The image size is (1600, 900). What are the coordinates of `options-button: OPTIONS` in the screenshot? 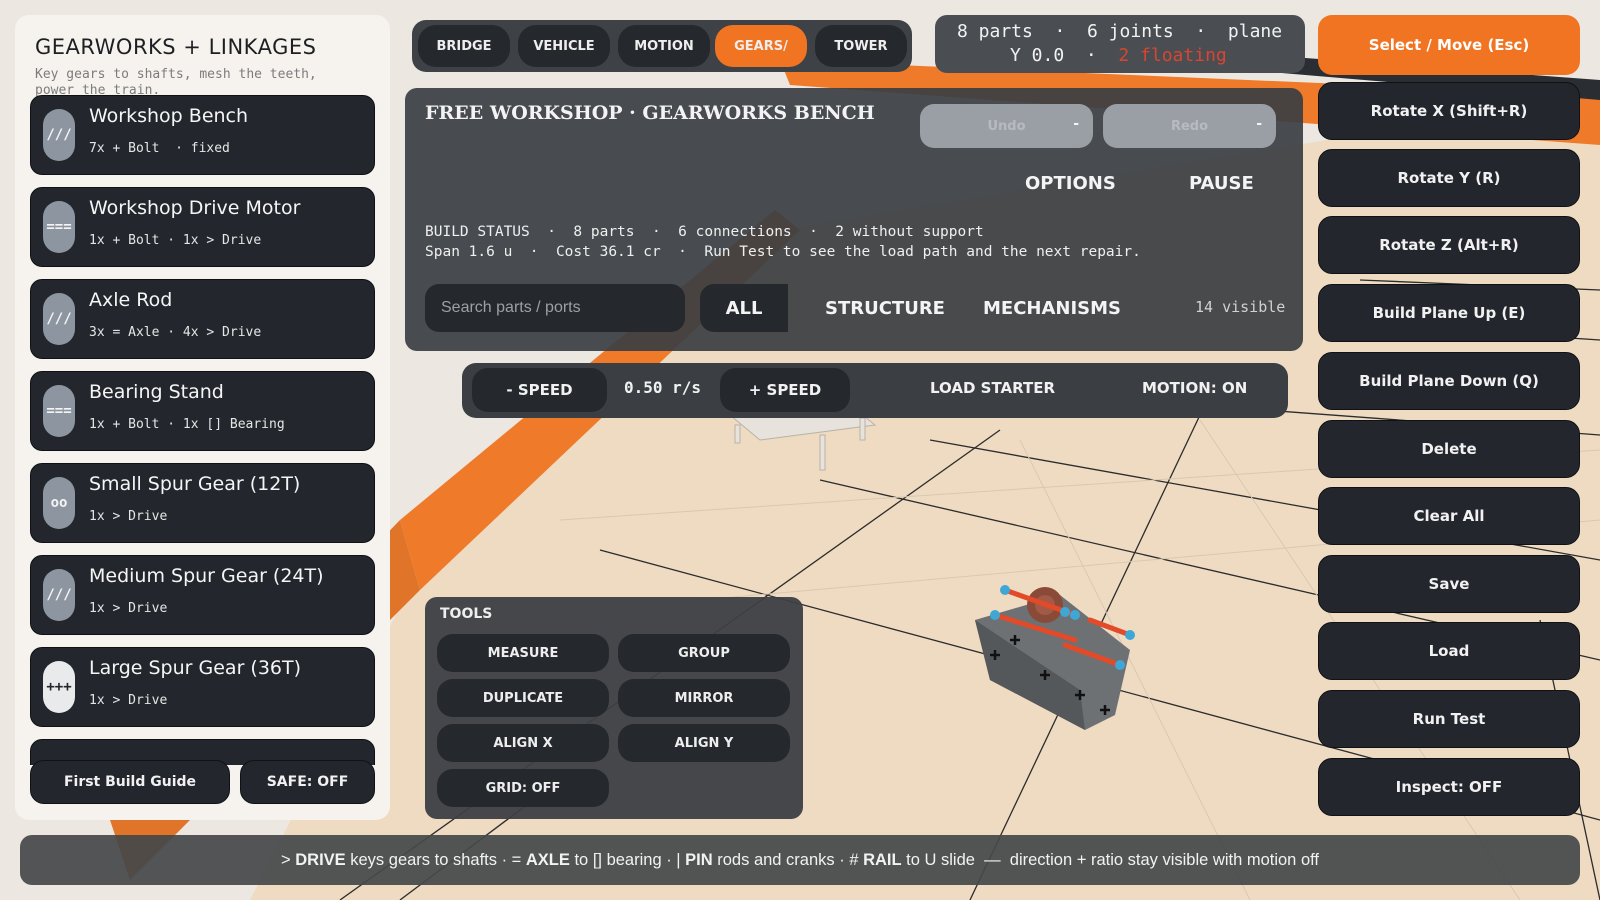 It's located at (1070, 183).